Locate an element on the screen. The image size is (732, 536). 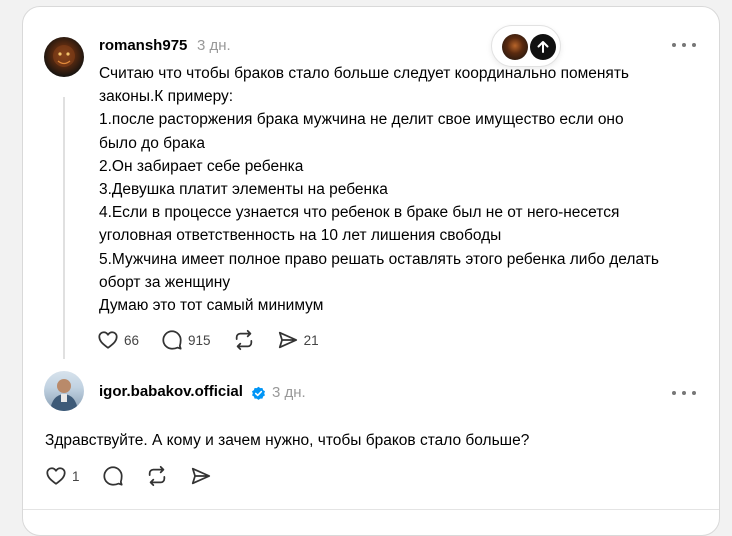
reply-share-button is located at coordinates (201, 476).